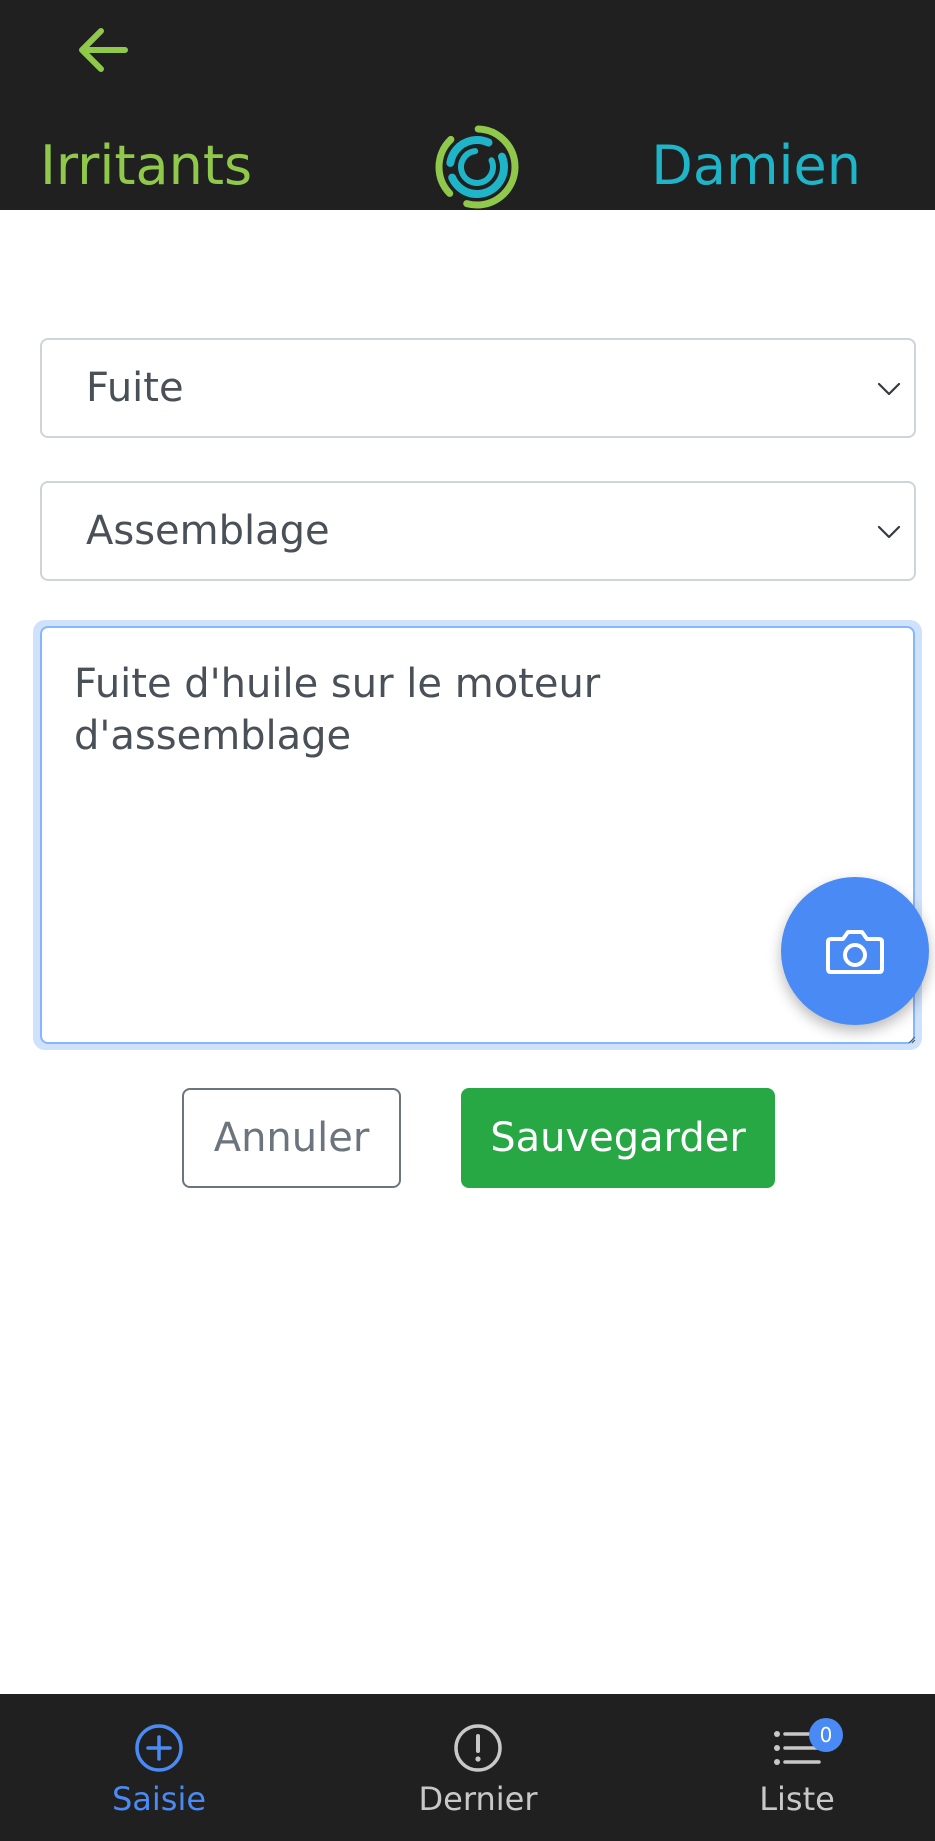 The image size is (935, 1841). What do you see at coordinates (478, 531) in the screenshot?
I see `location-select: Assemblage` at bounding box center [478, 531].